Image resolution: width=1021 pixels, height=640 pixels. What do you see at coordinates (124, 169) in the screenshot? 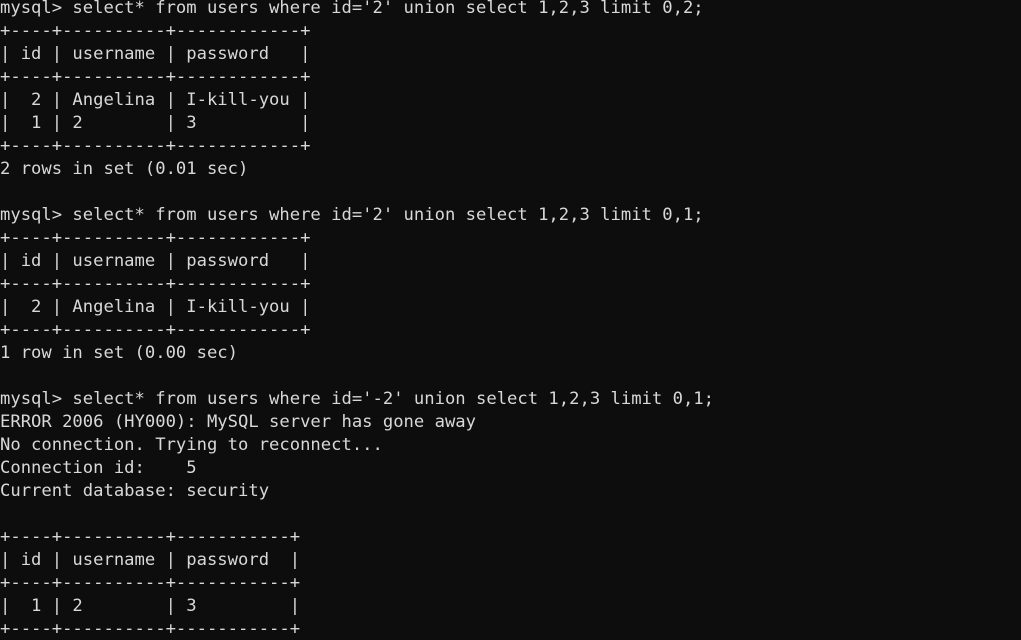
I see `terminal-line-status: 2 rows in set (0.01 sec)` at bounding box center [124, 169].